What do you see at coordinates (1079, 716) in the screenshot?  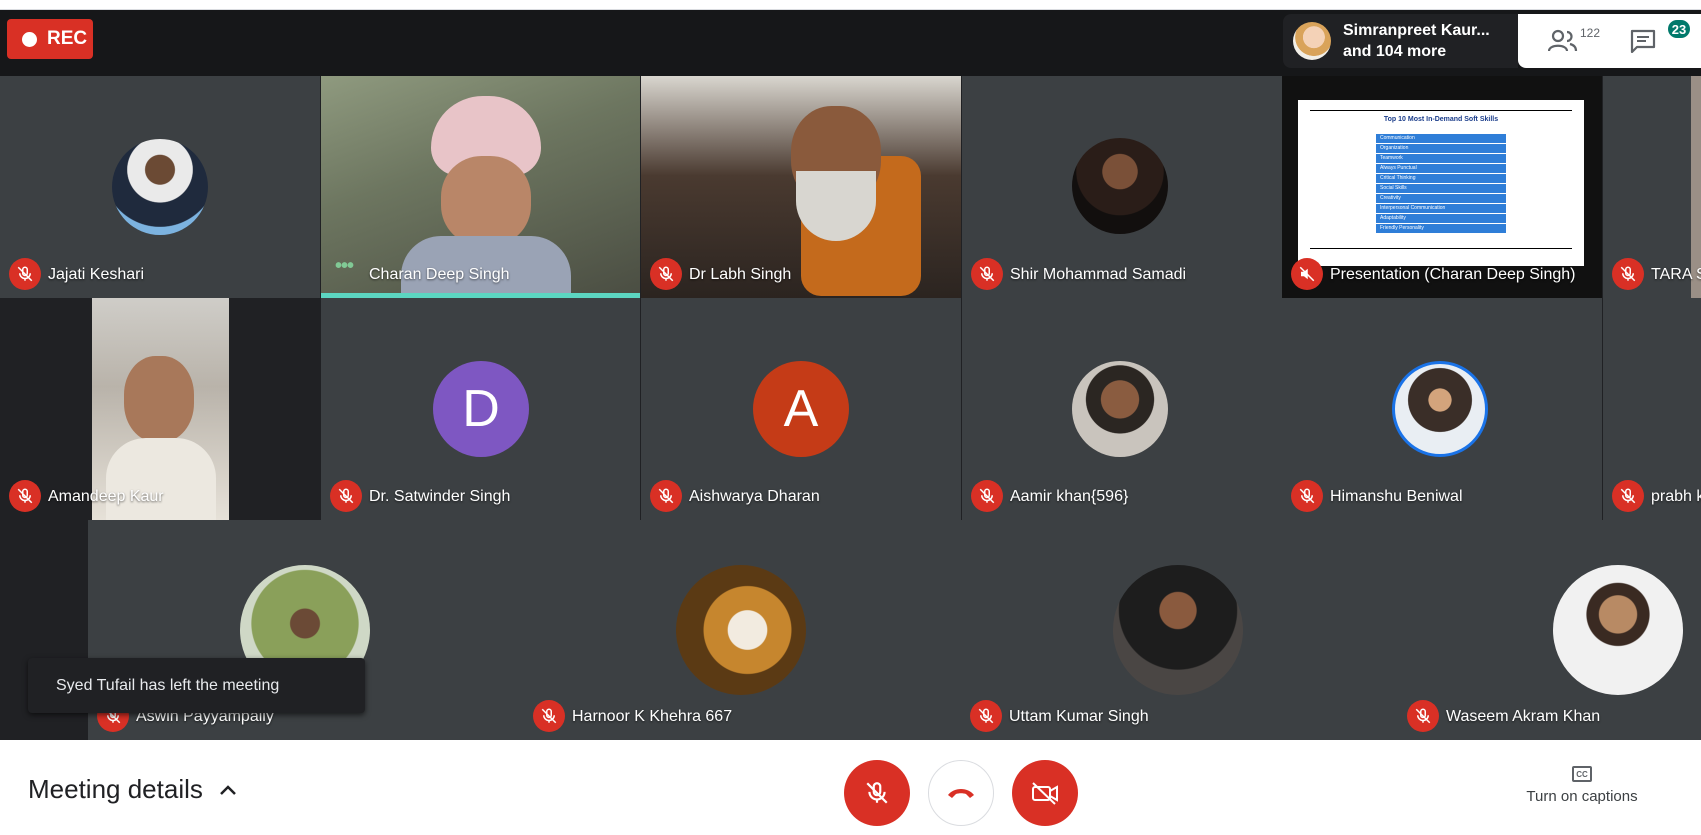 I see `participant-name: Uttam Kumar Singh` at bounding box center [1079, 716].